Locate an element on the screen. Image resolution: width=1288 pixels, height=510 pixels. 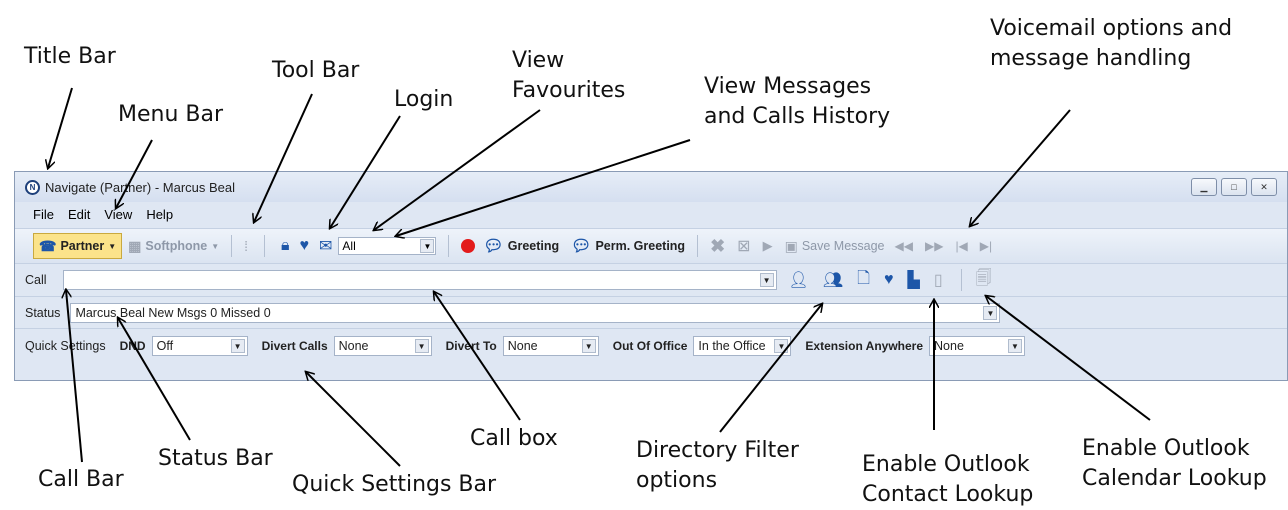
arrow-call-bar is located at coordinates (74, 376).